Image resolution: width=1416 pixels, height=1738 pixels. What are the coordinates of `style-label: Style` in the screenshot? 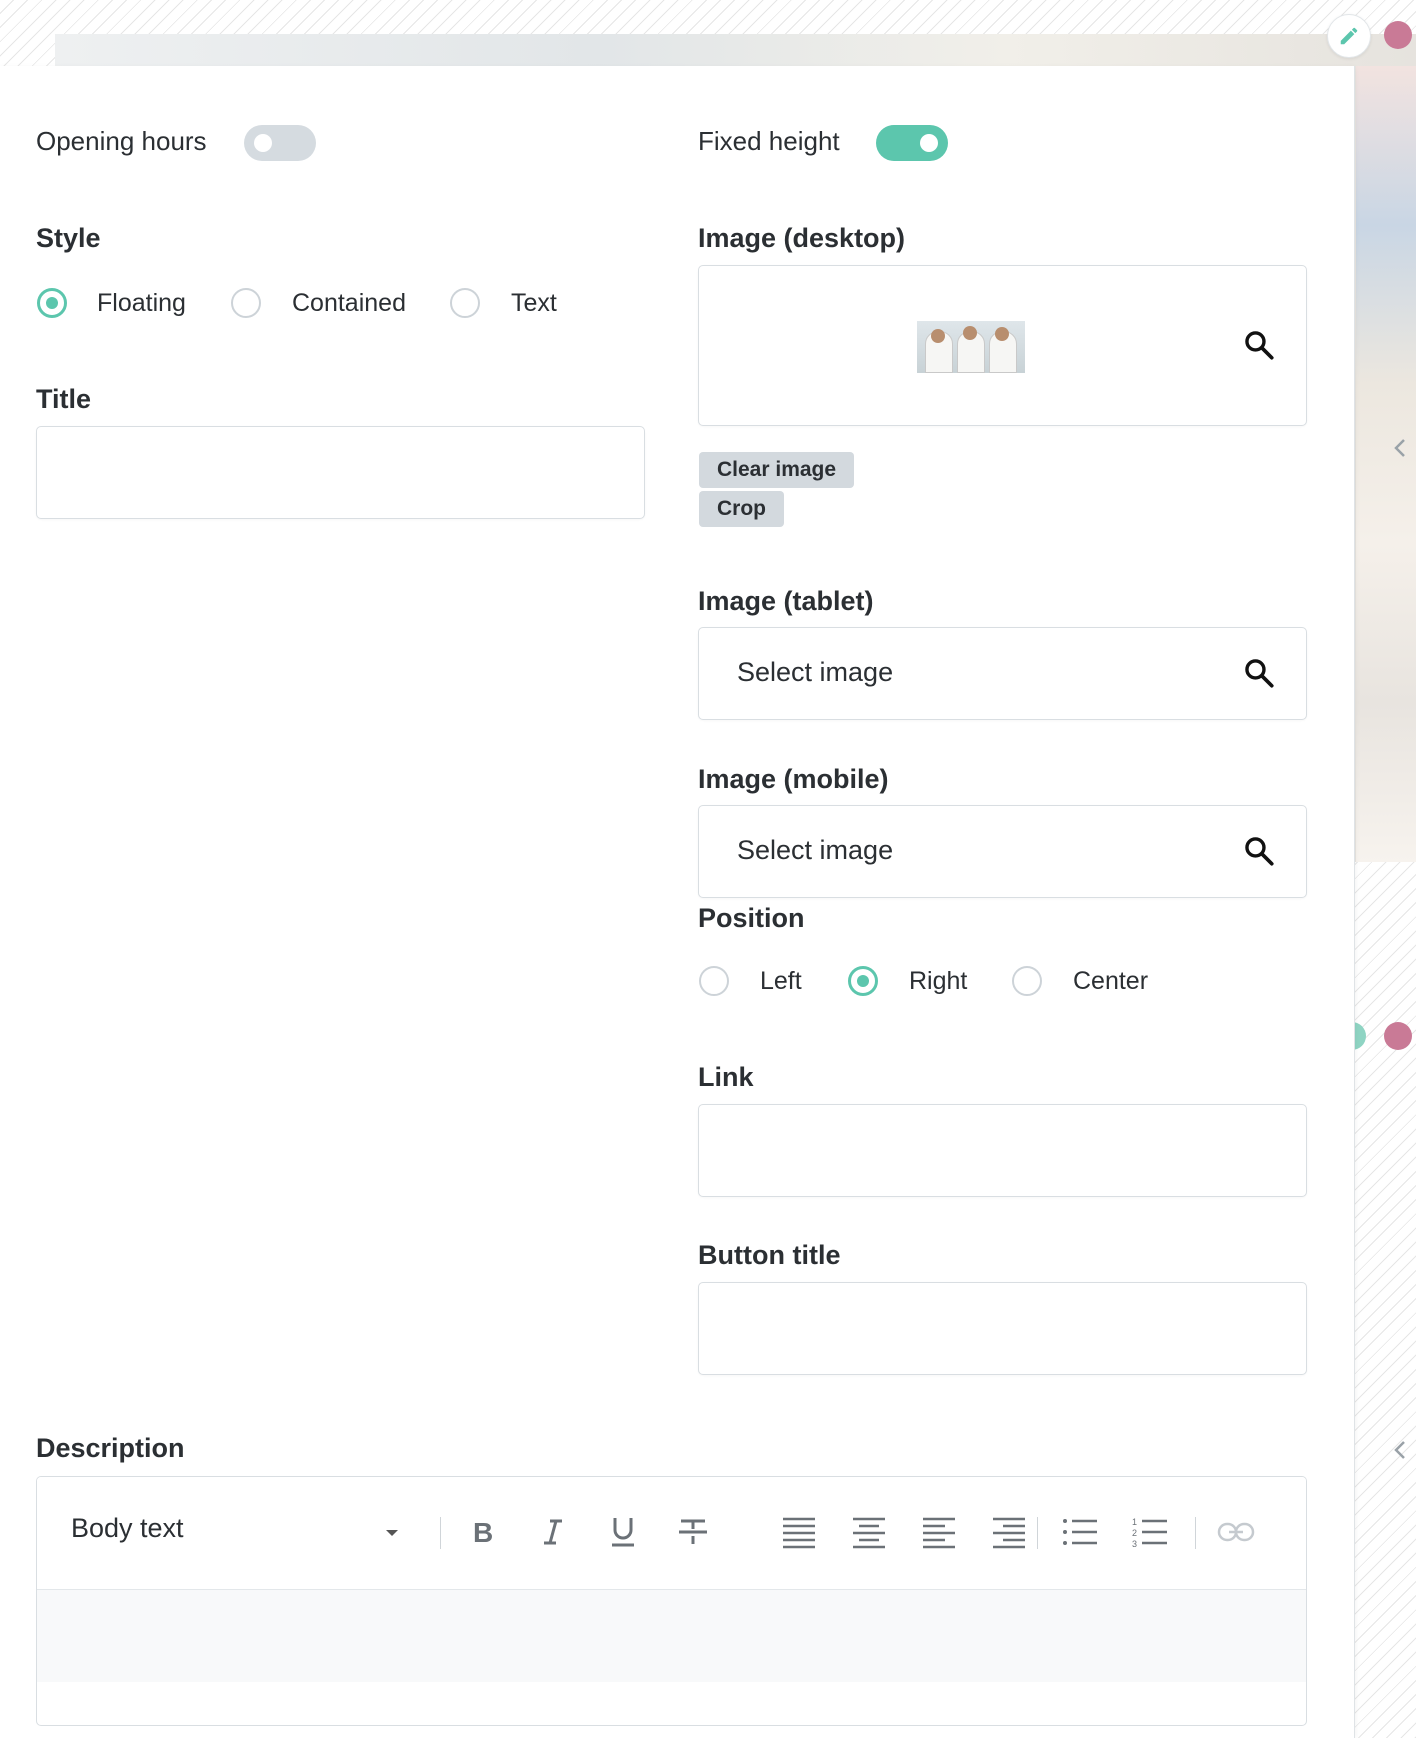 It's located at (68, 238).